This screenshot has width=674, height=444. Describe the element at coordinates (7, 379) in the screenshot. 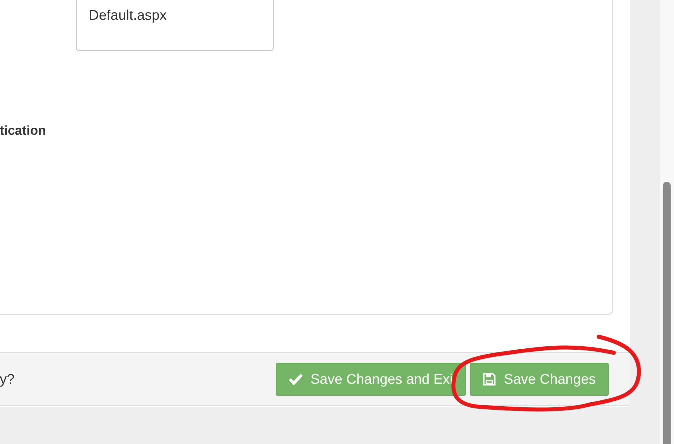

I see `footer-question: y?` at that location.